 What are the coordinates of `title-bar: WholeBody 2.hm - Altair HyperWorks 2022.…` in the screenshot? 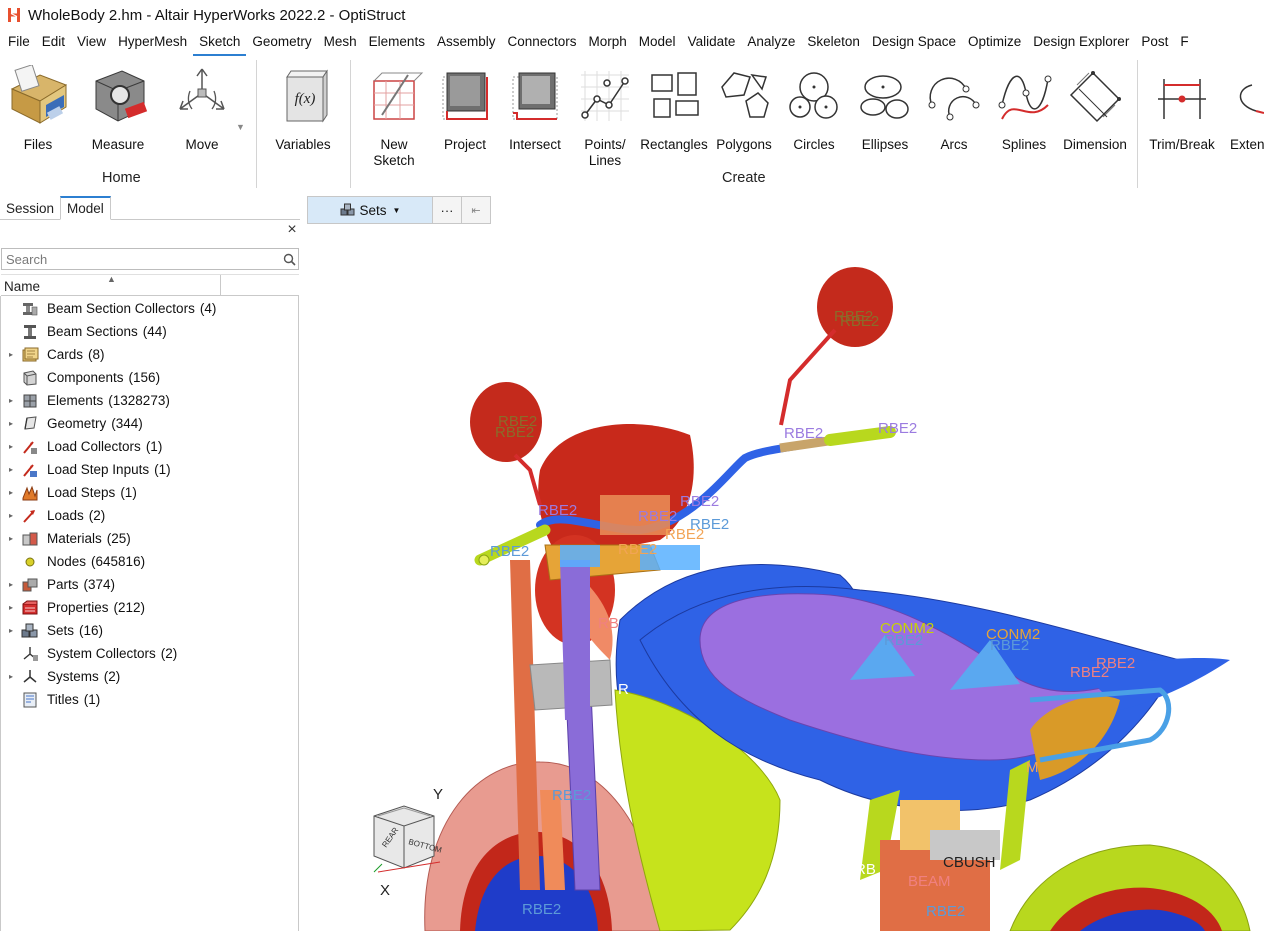 It's located at (632, 15).